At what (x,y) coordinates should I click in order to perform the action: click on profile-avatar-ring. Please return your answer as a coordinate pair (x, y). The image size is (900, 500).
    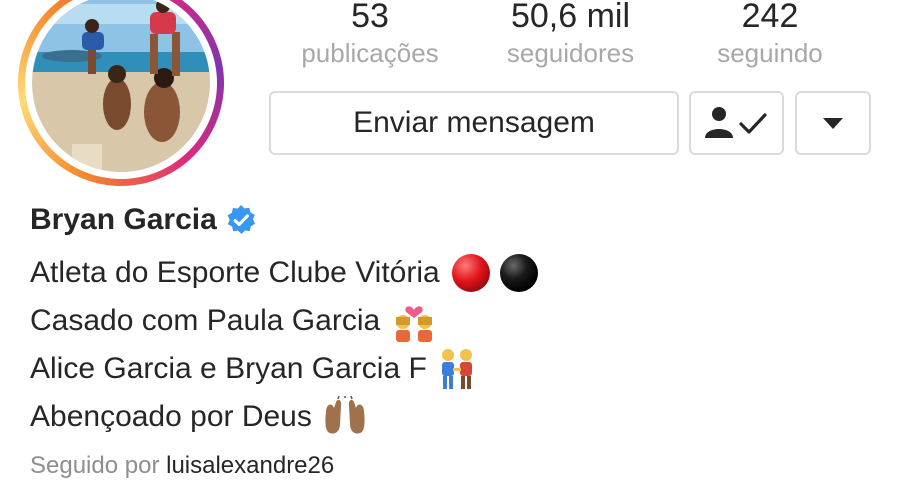
    Looking at the image, I should click on (121, 93).